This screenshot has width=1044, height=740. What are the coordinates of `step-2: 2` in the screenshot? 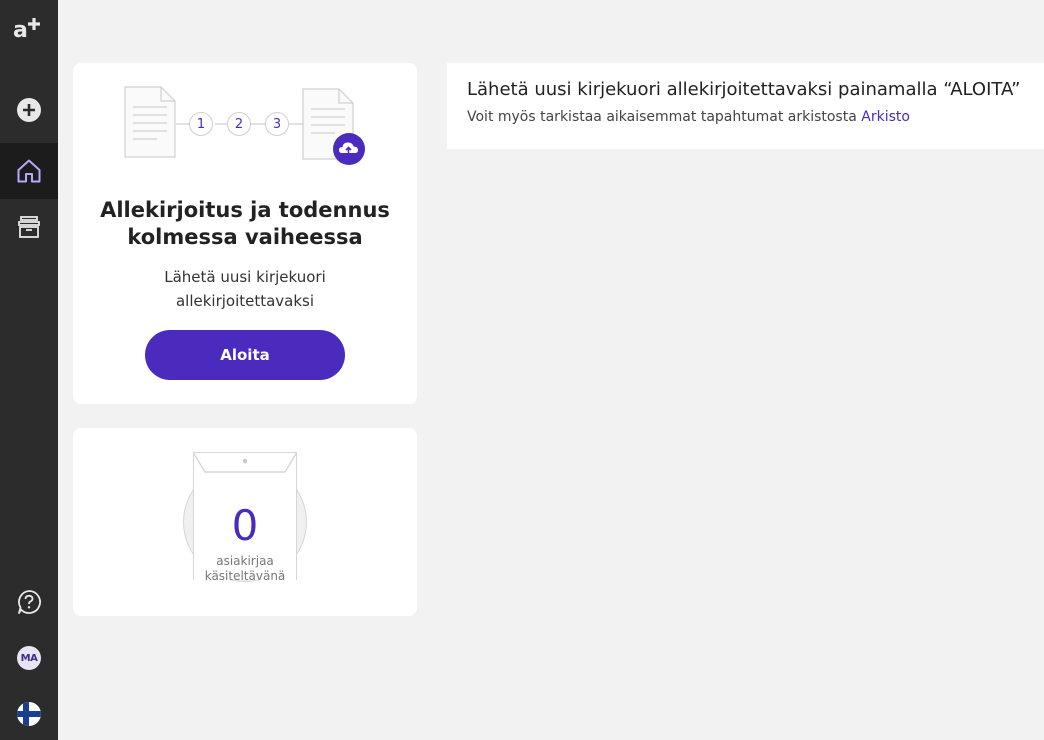 It's located at (239, 124).